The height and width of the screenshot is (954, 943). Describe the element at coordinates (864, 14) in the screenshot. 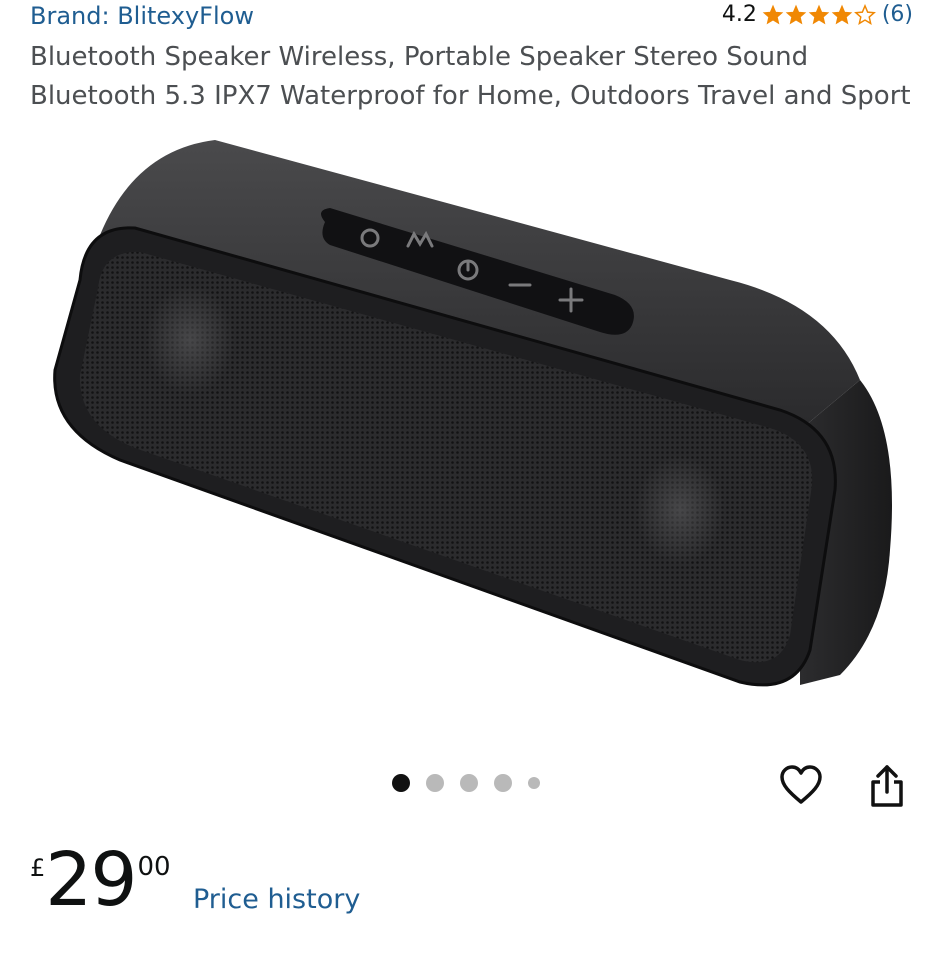

I see `star-empty-icon` at that location.